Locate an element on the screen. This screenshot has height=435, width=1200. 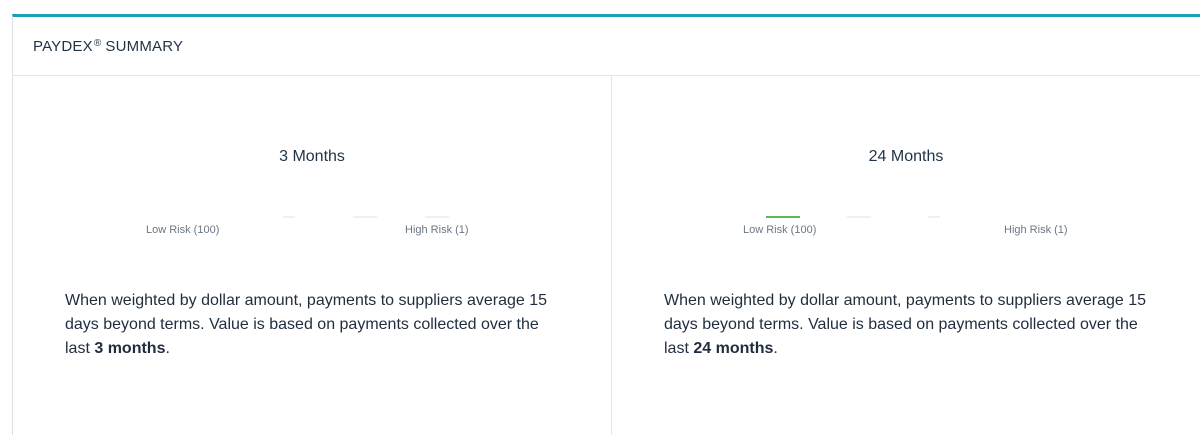
registered-mark: ® is located at coordinates (97, 43).